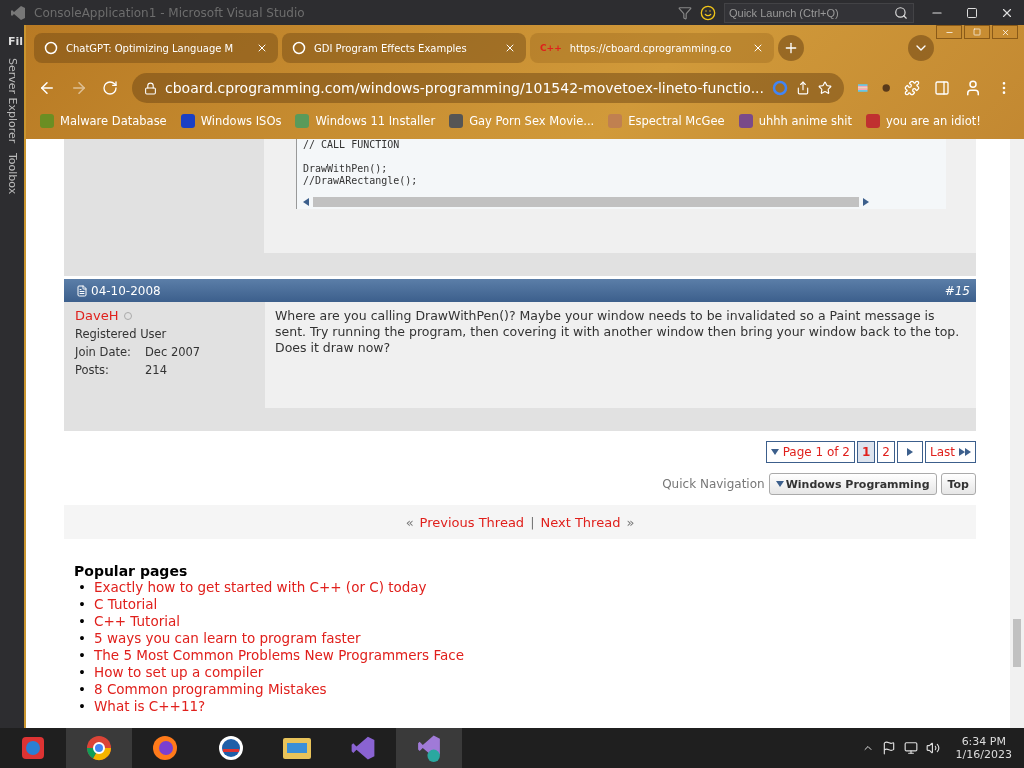 The image size is (1024, 768). I want to click on popular-page-link: C Tutorial, so click(126, 604).